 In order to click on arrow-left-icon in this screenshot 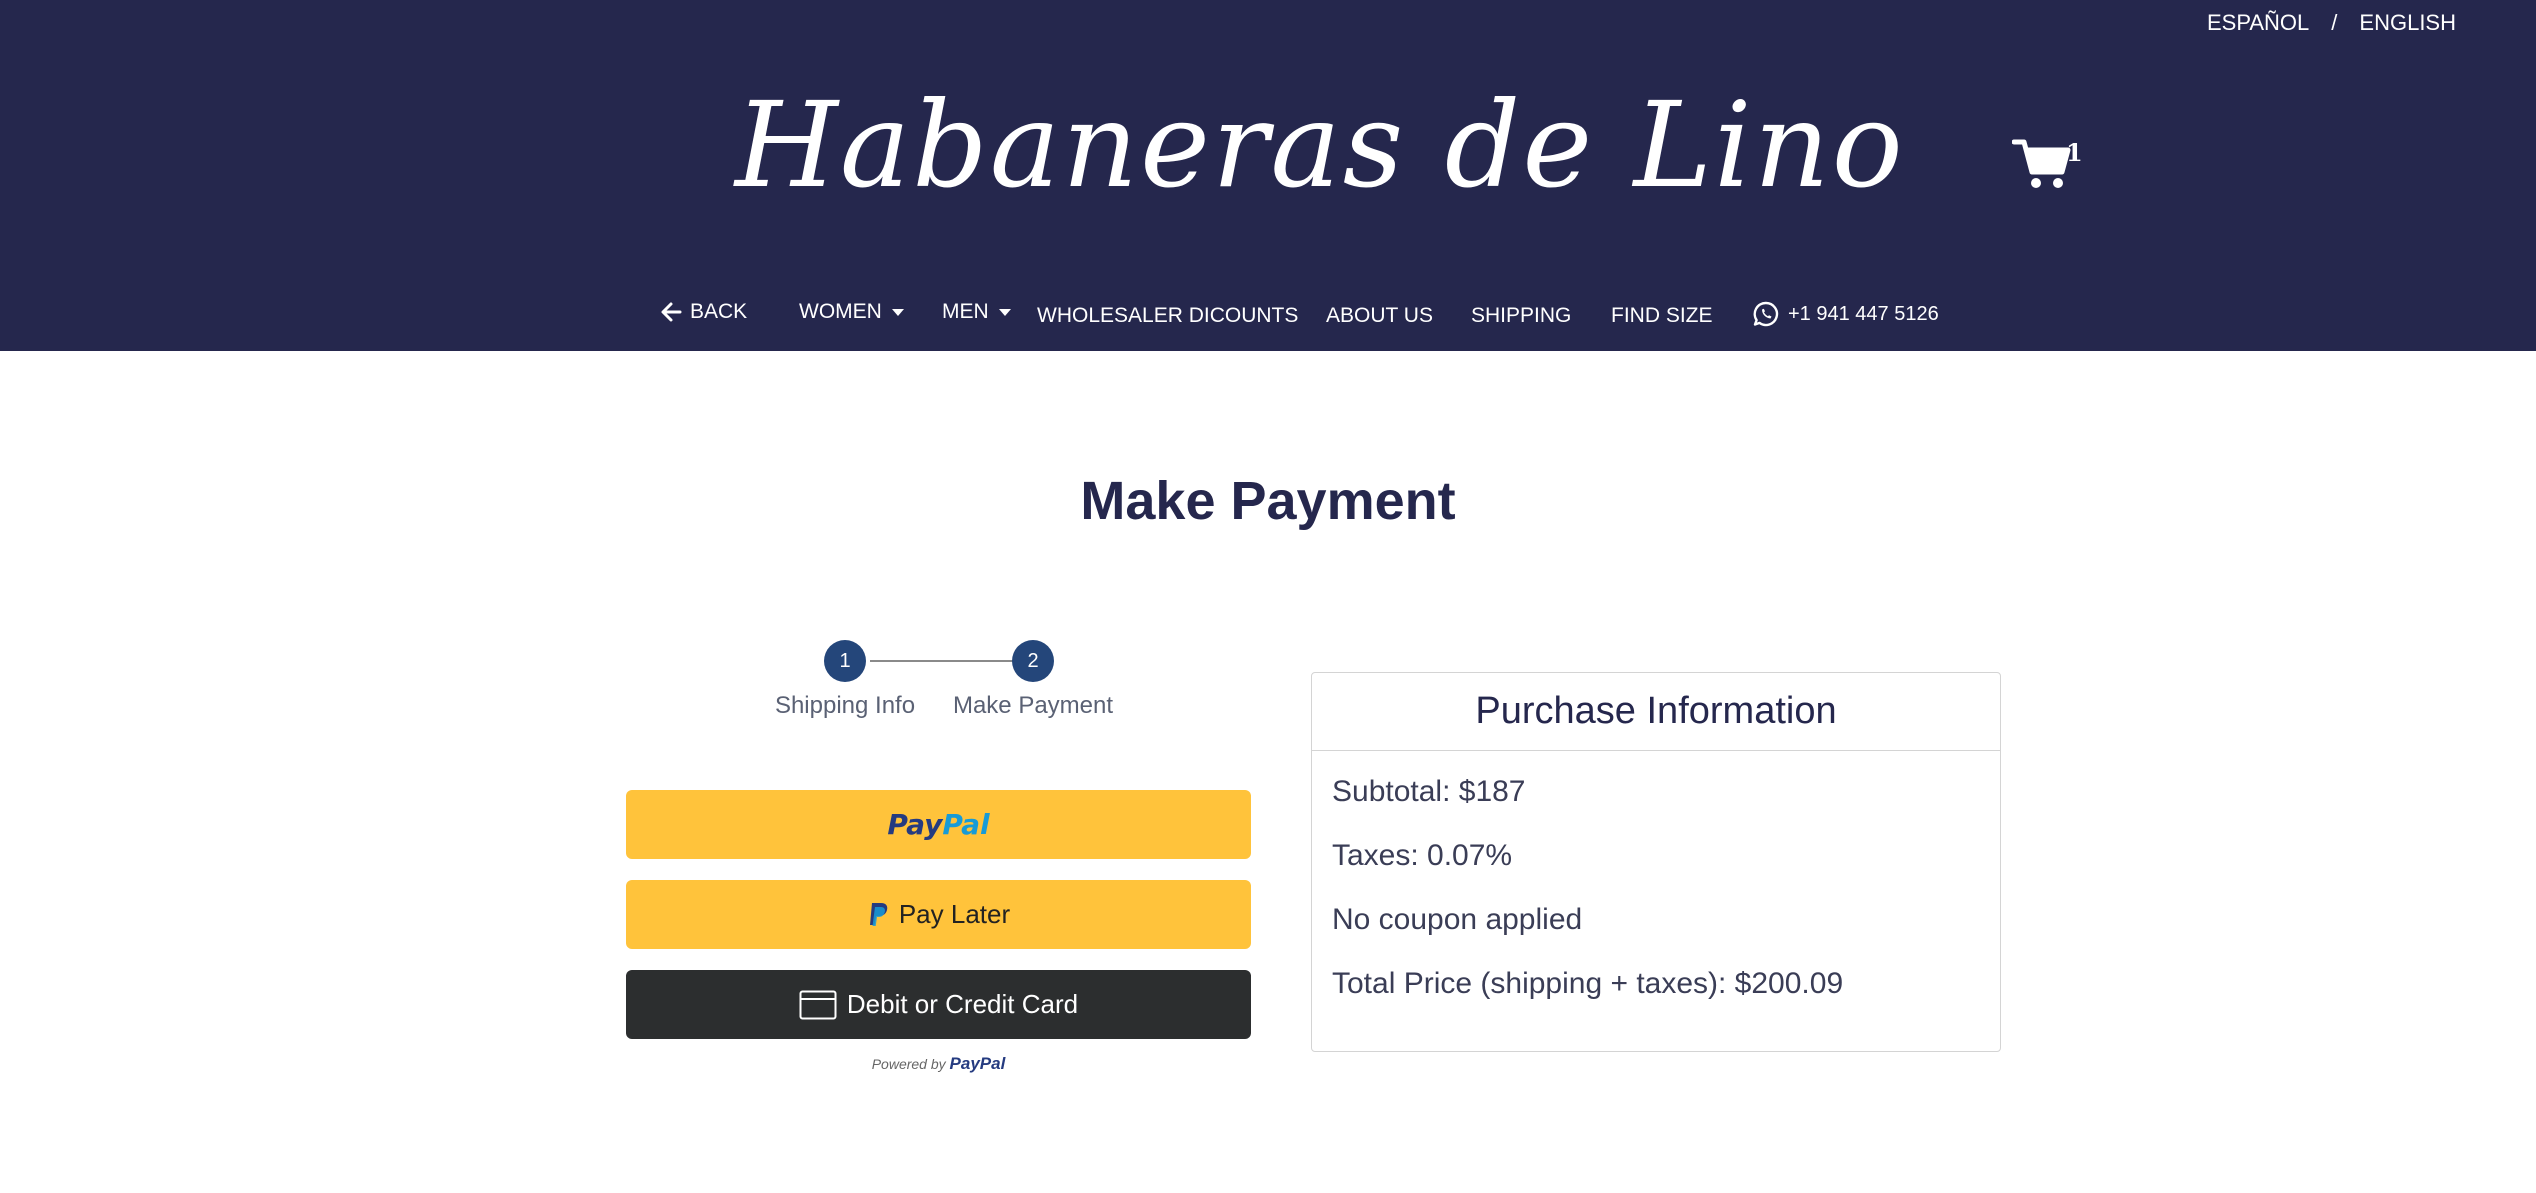, I will do `click(671, 312)`.